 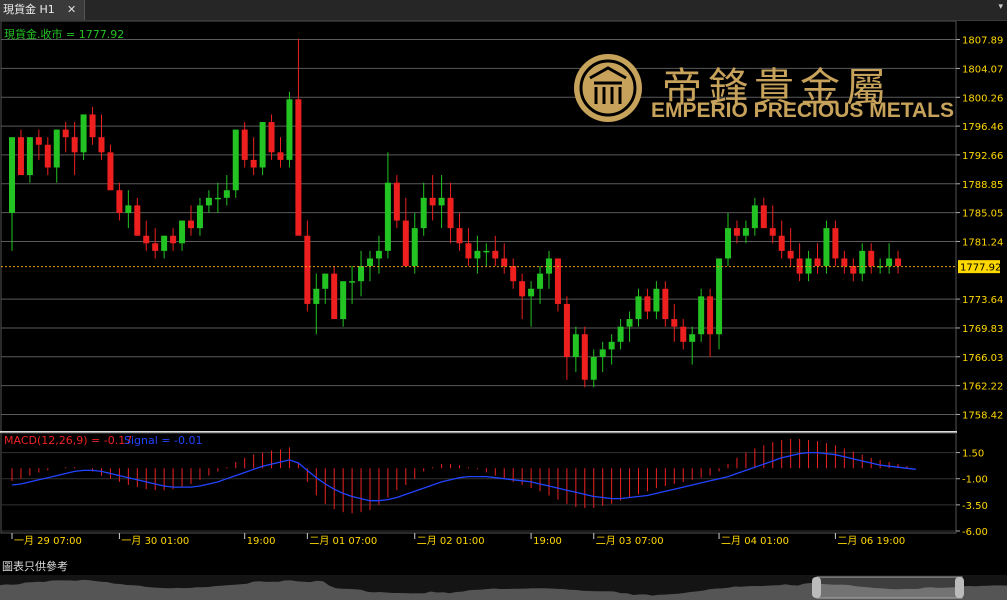 What do you see at coordinates (71, 10) in the screenshot?
I see `close-icon: ✕` at bounding box center [71, 10].